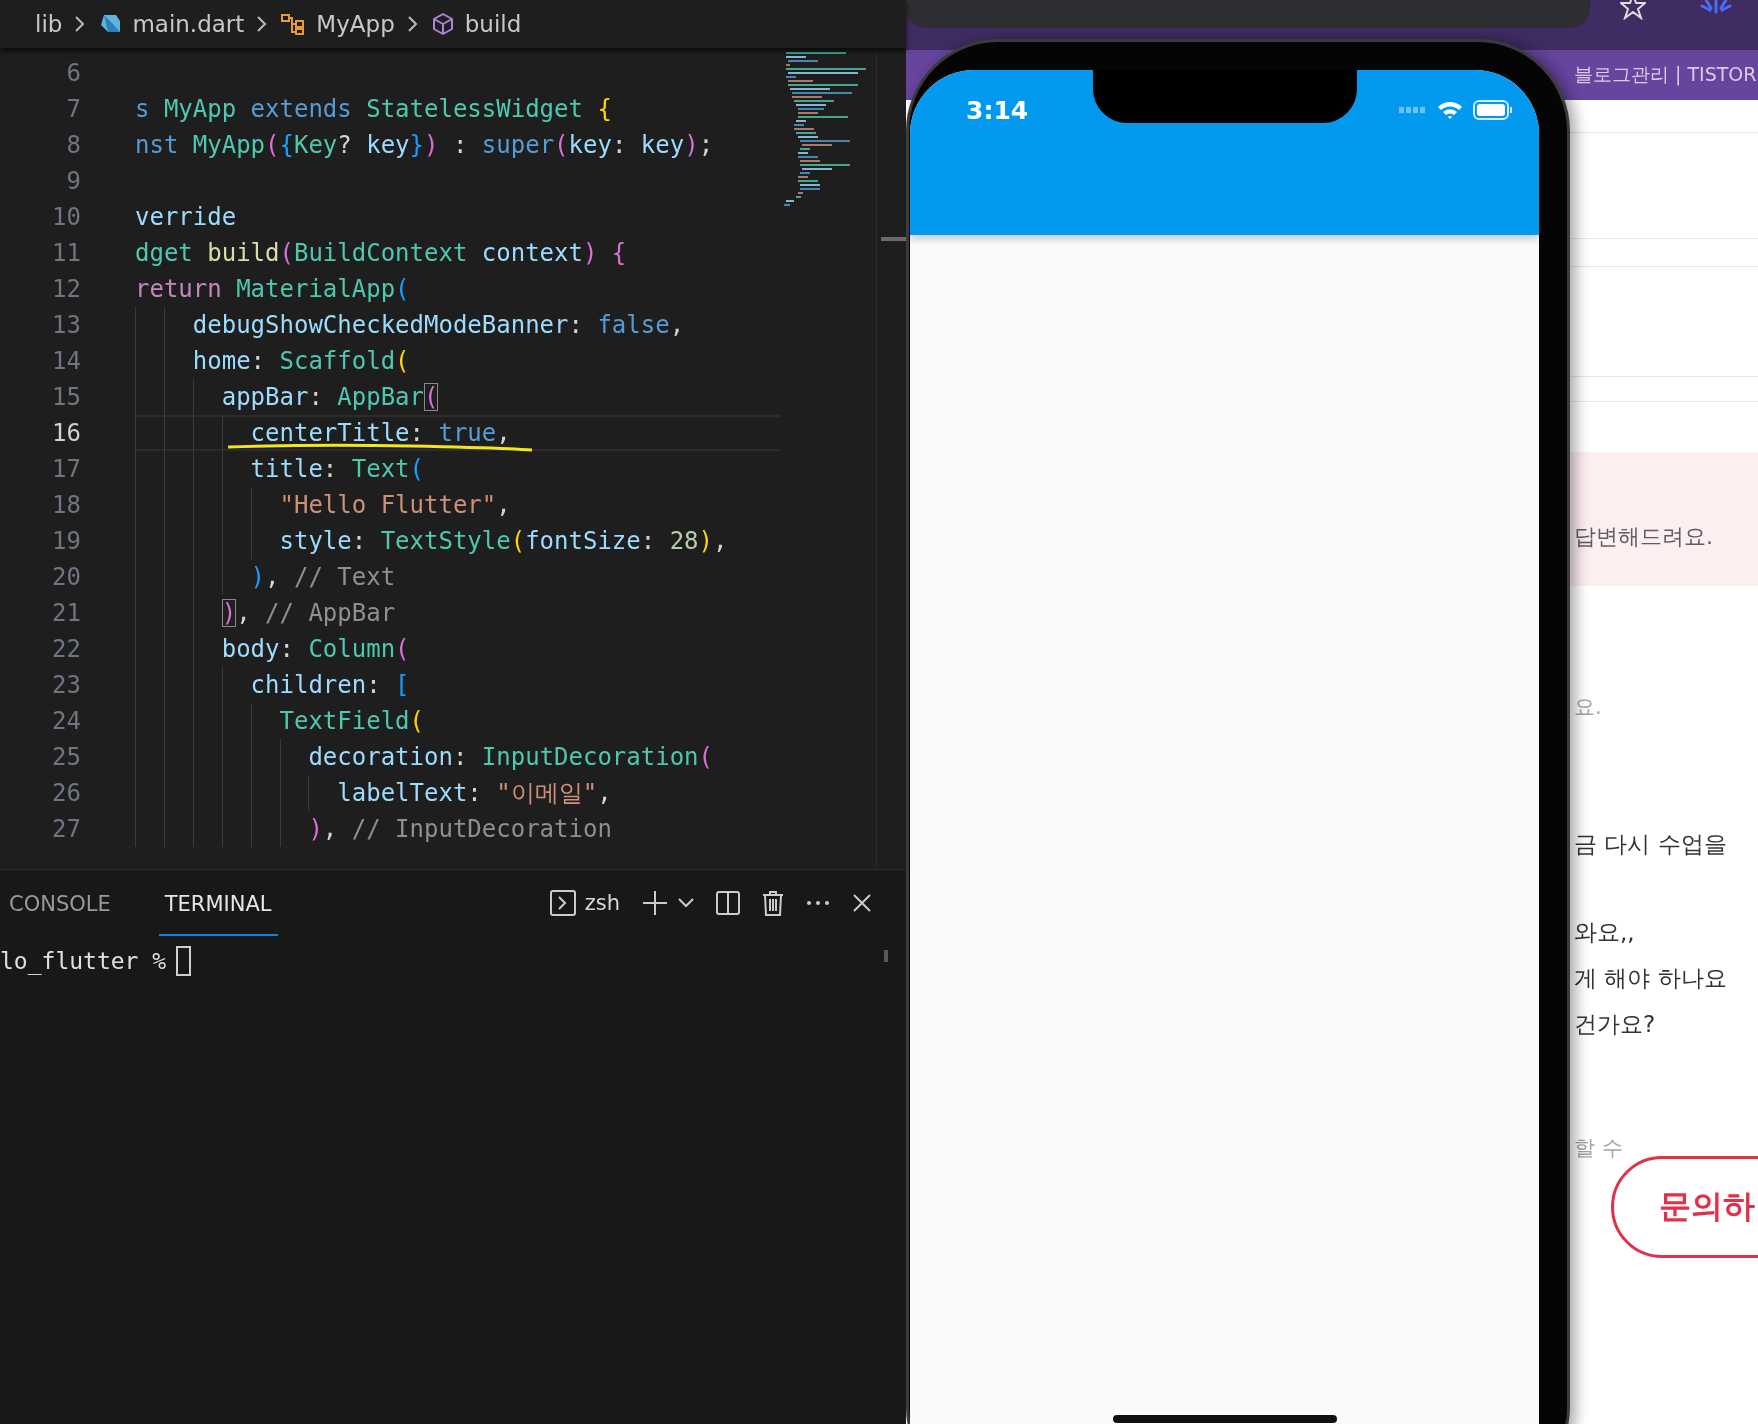 The height and width of the screenshot is (1424, 1758). What do you see at coordinates (66, 253) in the screenshot?
I see `line-number: 11` at bounding box center [66, 253].